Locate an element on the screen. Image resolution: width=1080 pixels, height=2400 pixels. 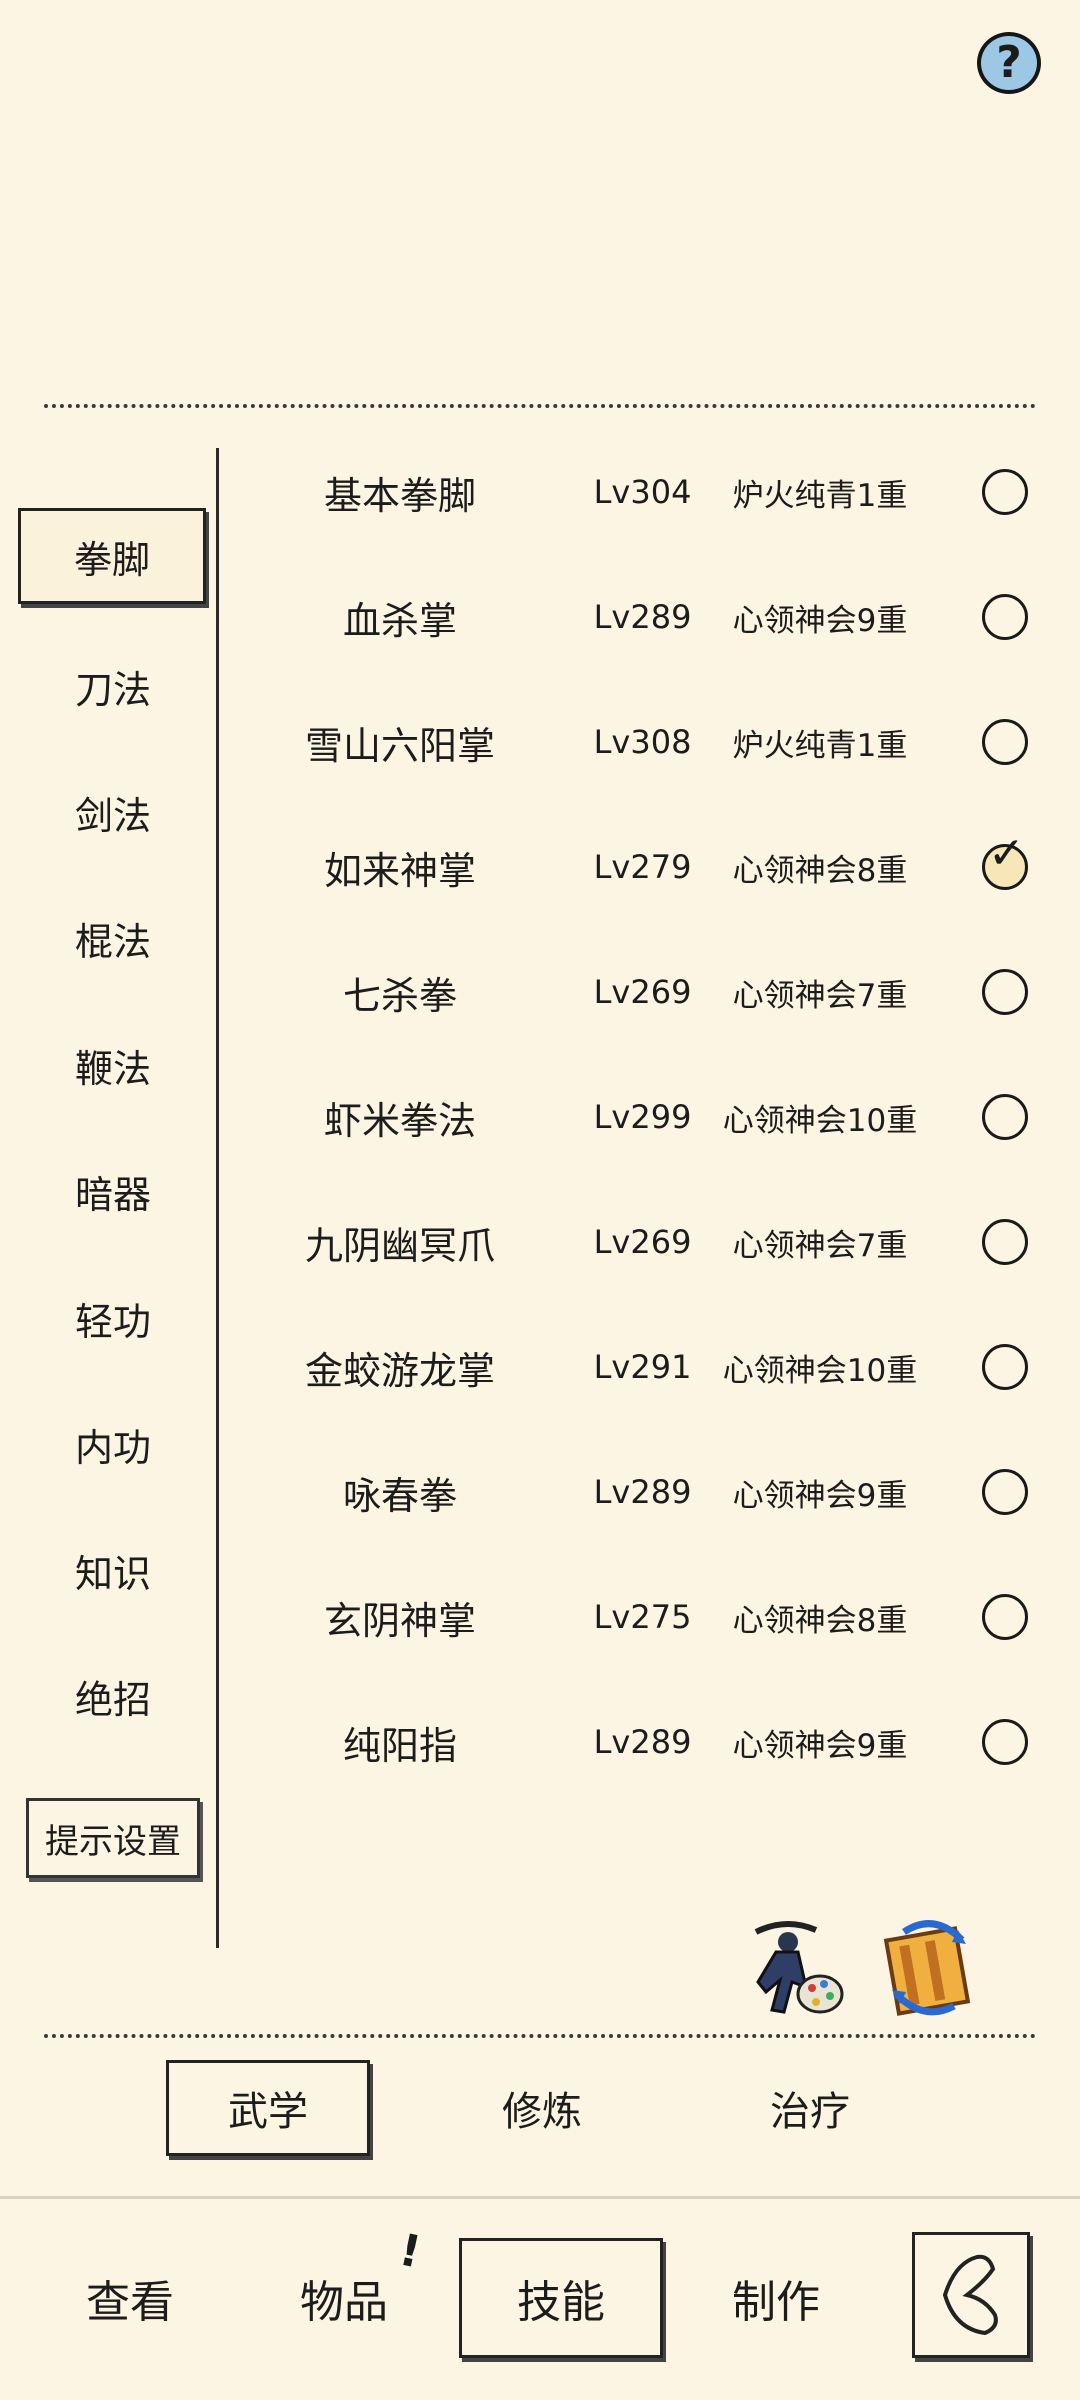
skill-name: 如来神掌 is located at coordinates (399, 870).